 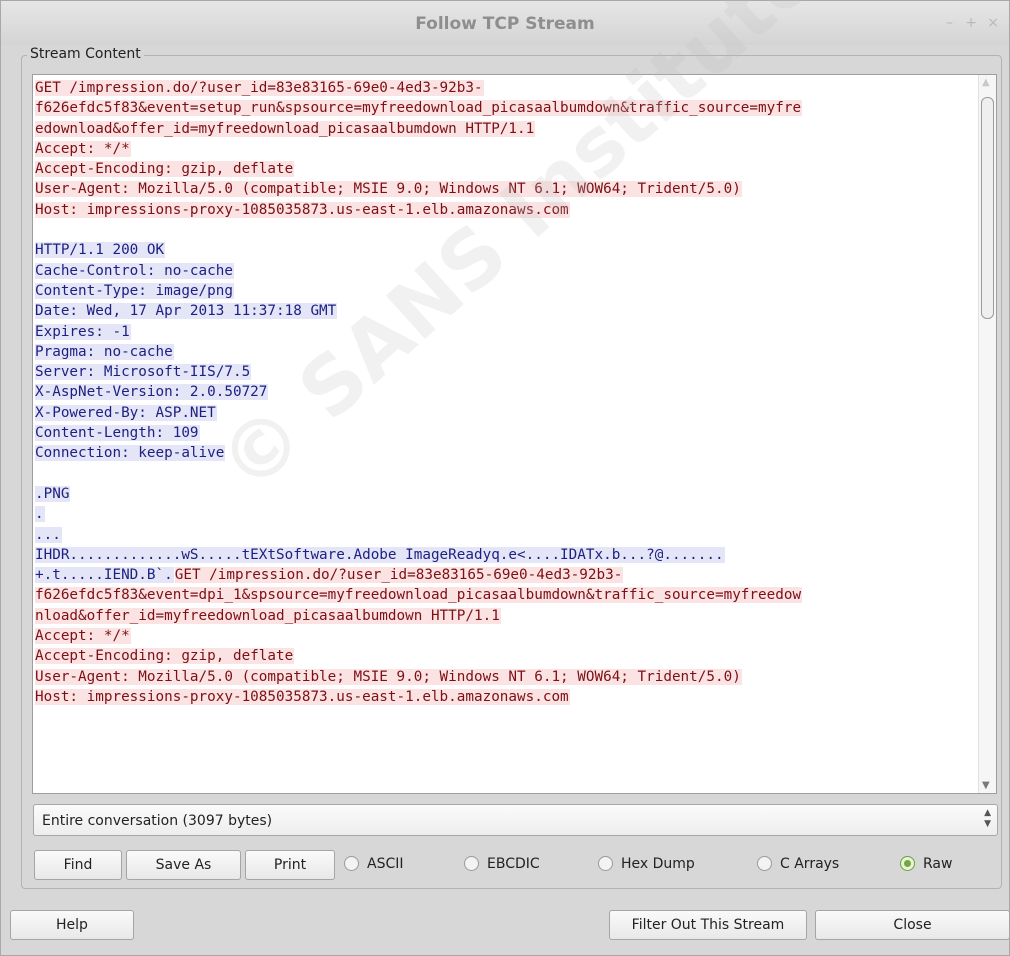 What do you see at coordinates (78, 865) in the screenshot?
I see `find-button: Find` at bounding box center [78, 865].